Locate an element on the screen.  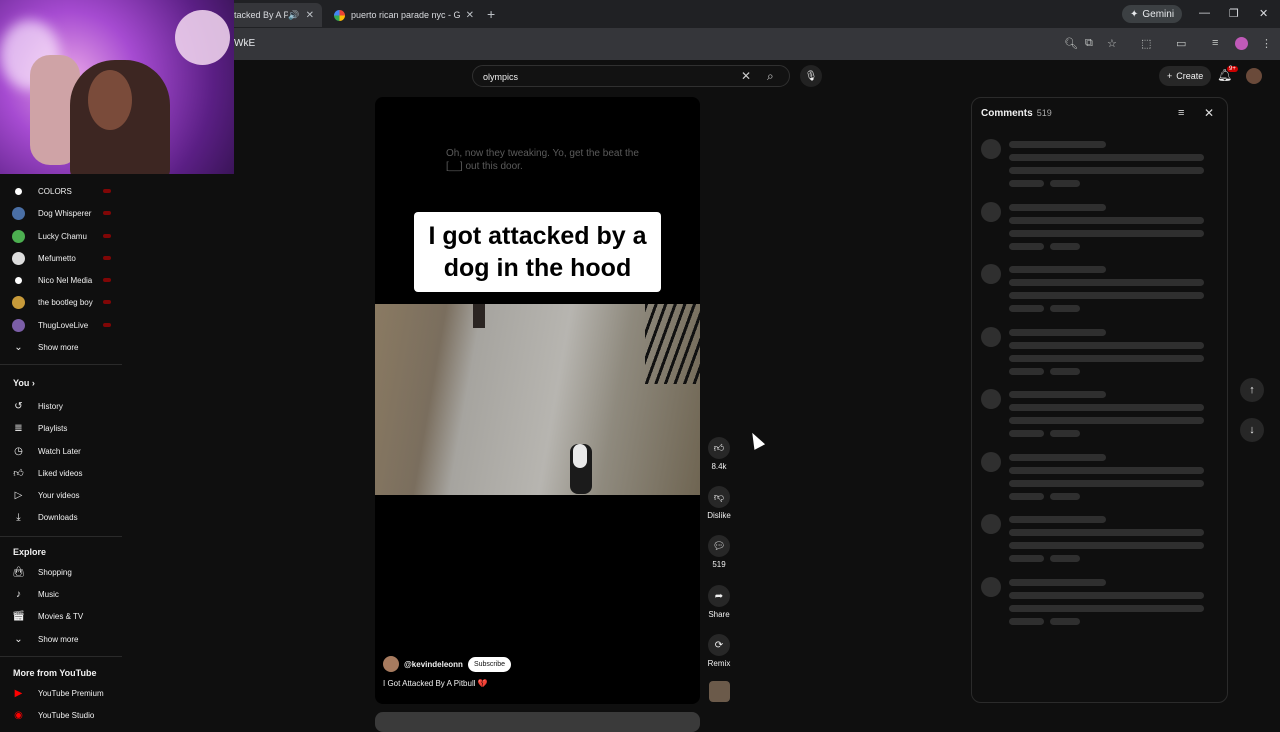
sidebar-item-subscription: the bootleg boy is located at coordinates (61, 302).